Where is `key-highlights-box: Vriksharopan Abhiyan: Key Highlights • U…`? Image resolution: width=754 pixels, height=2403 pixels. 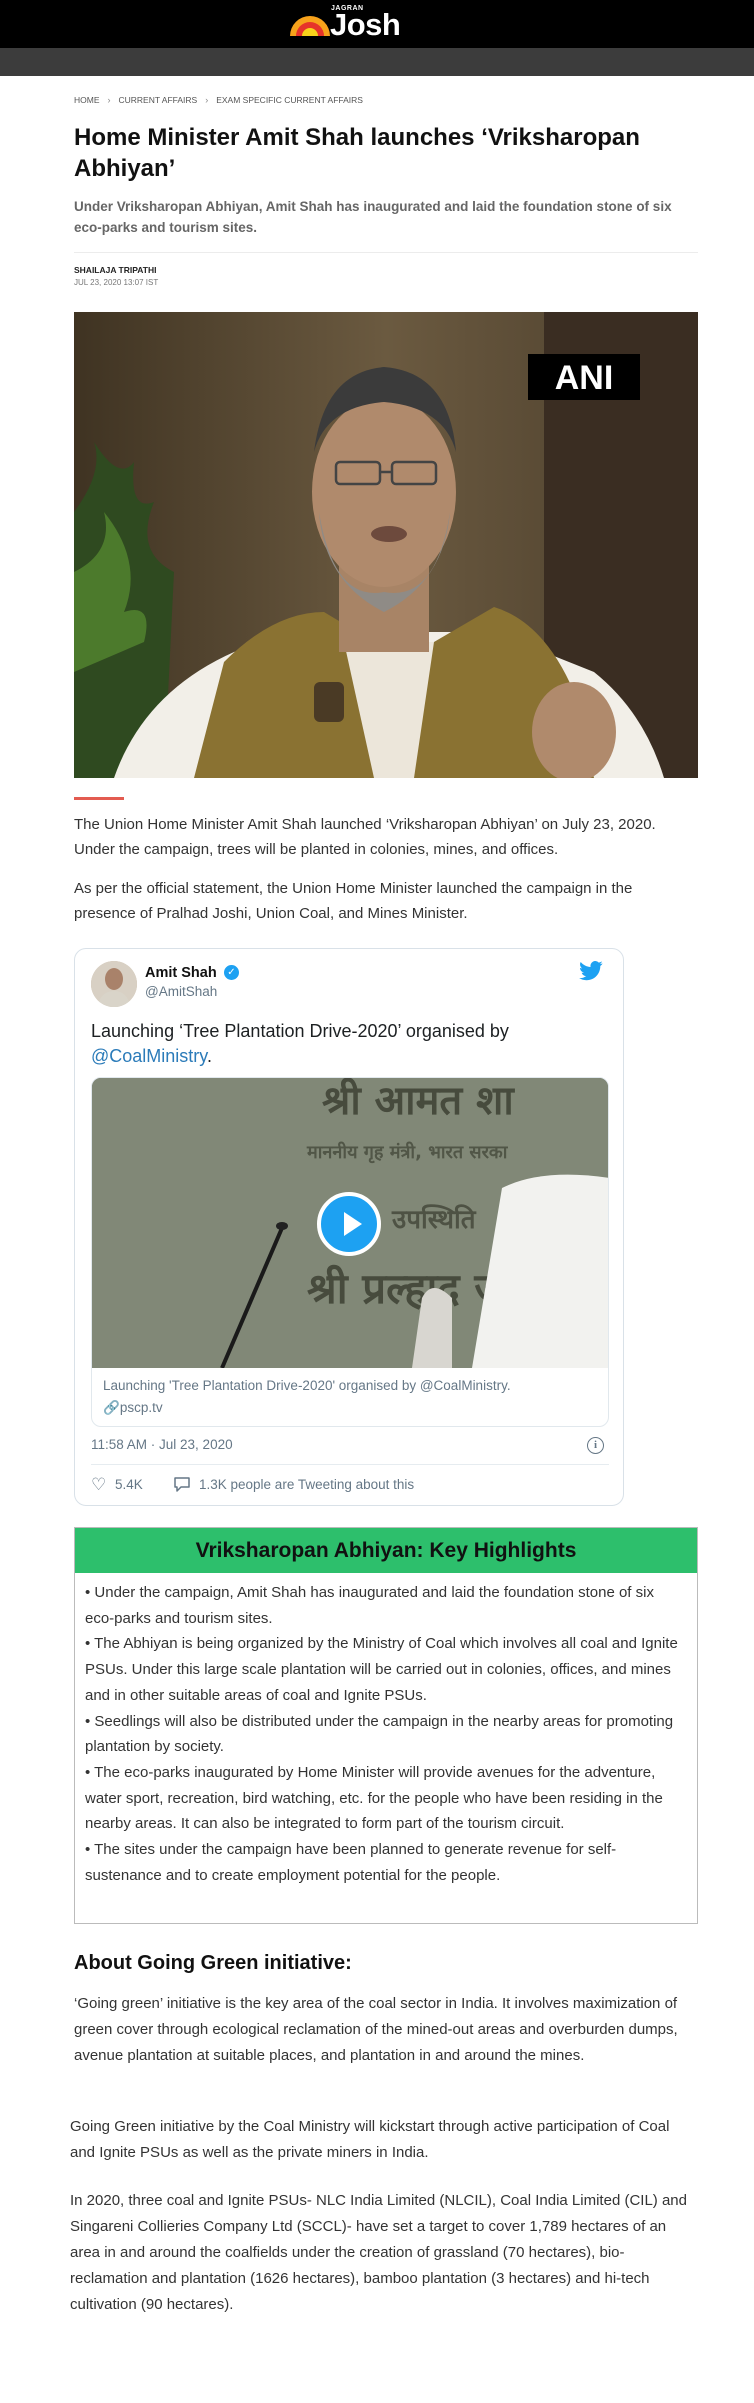
key-highlights-box: Vriksharopan Abhiyan: Key Highlights • U… is located at coordinates (386, 1725).